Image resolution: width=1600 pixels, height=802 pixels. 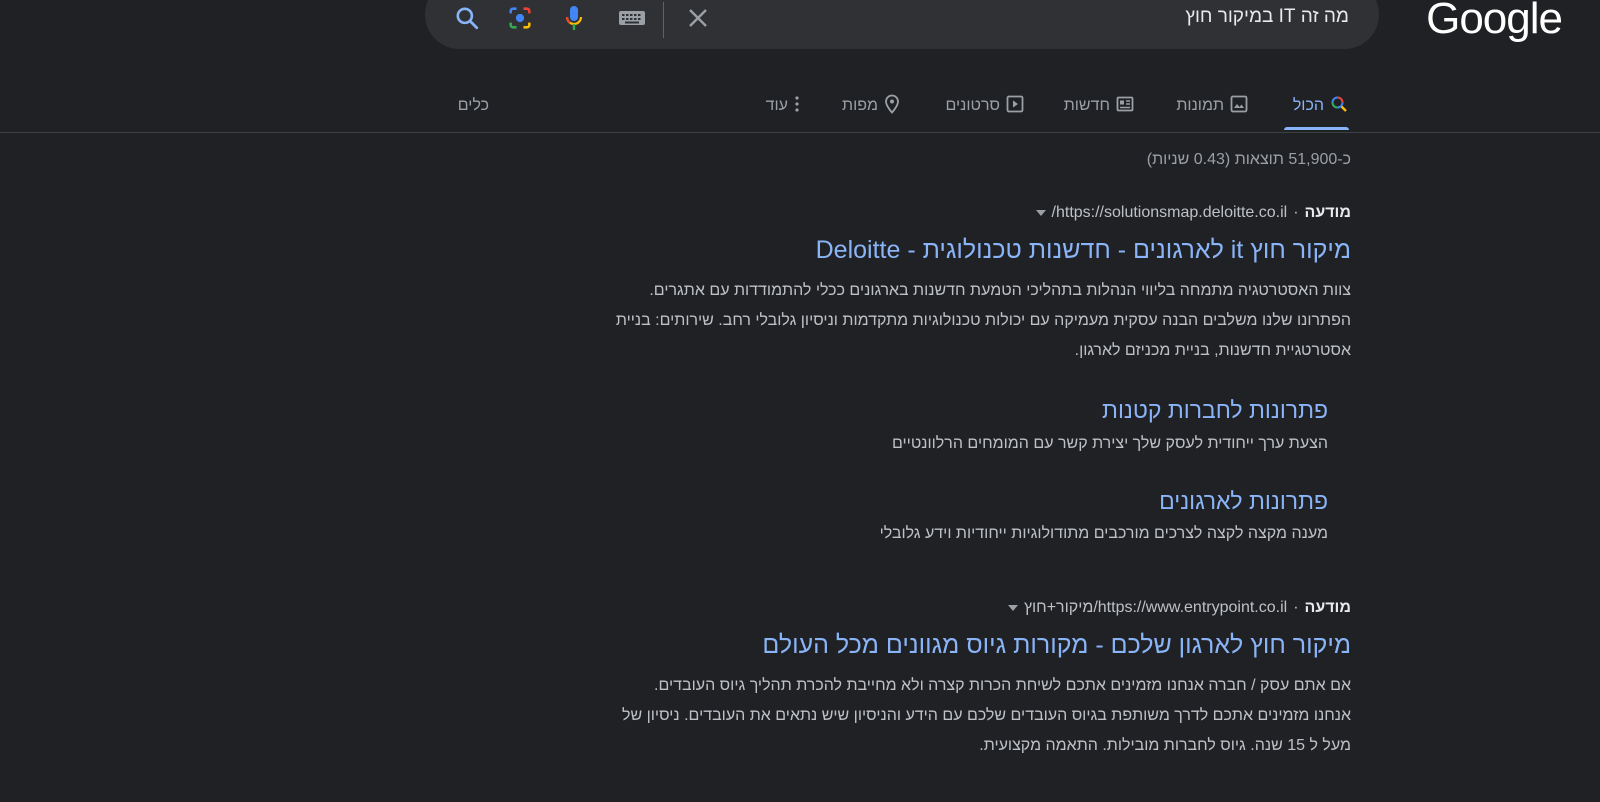 I want to click on tab-maps: מפות, so click(x=871, y=106).